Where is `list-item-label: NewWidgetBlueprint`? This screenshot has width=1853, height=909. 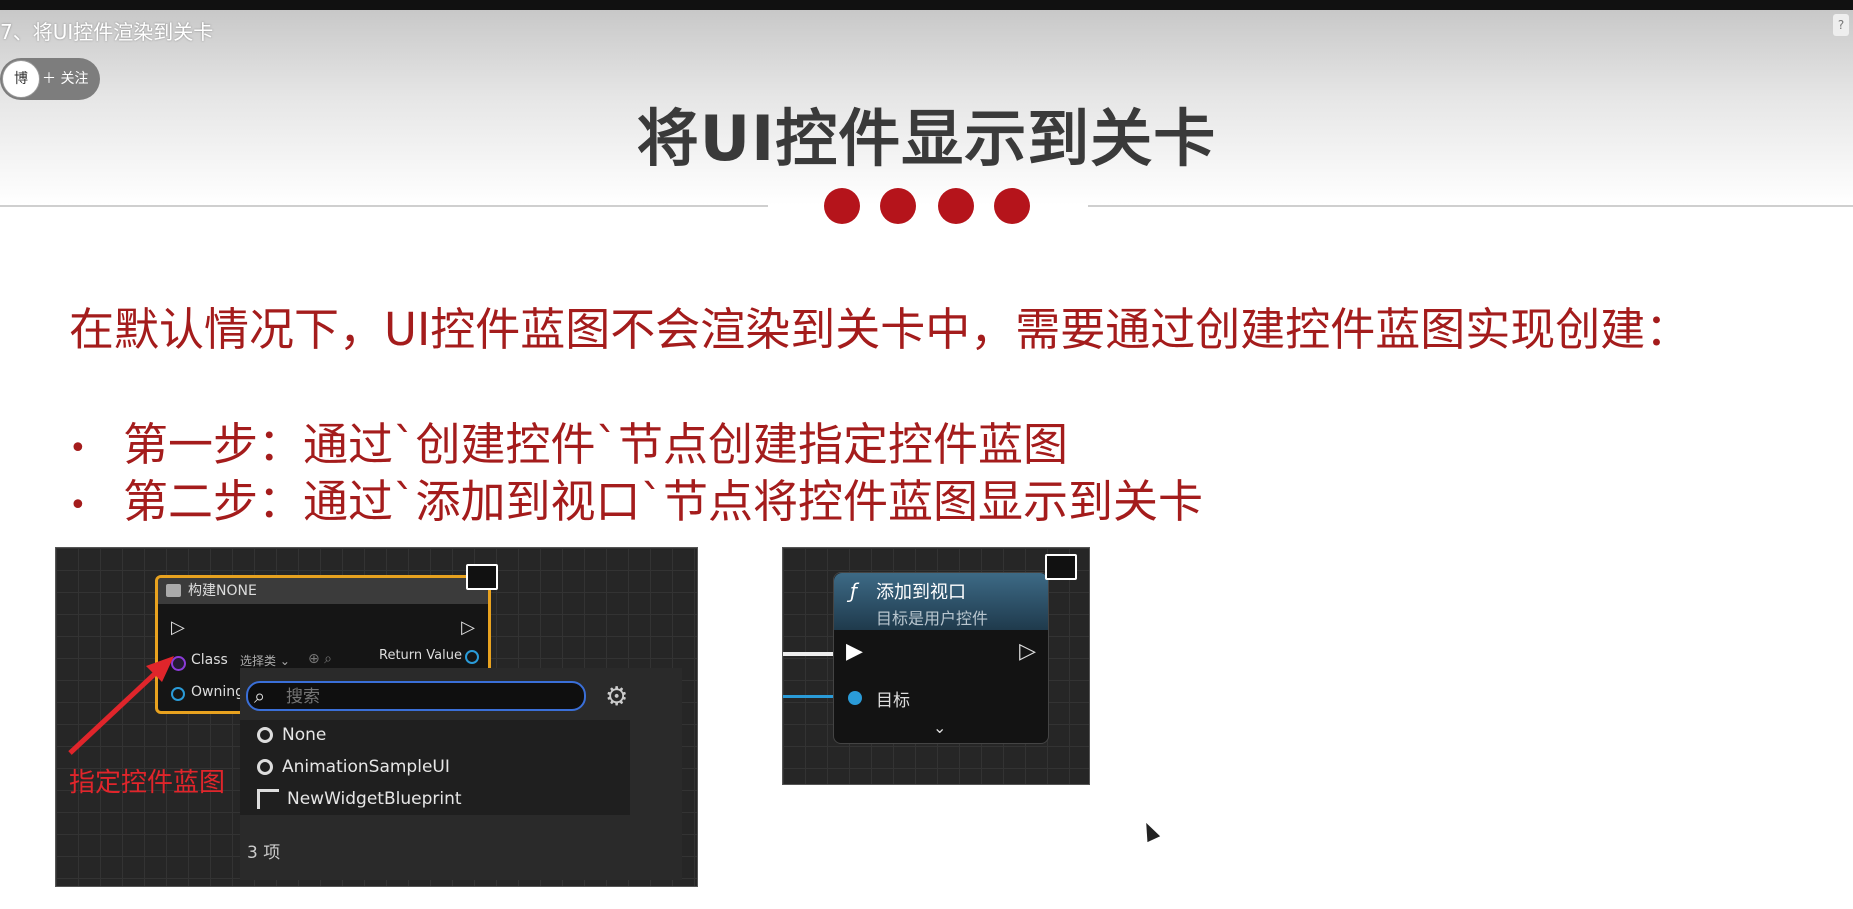 list-item-label: NewWidgetBlueprint is located at coordinates (374, 799).